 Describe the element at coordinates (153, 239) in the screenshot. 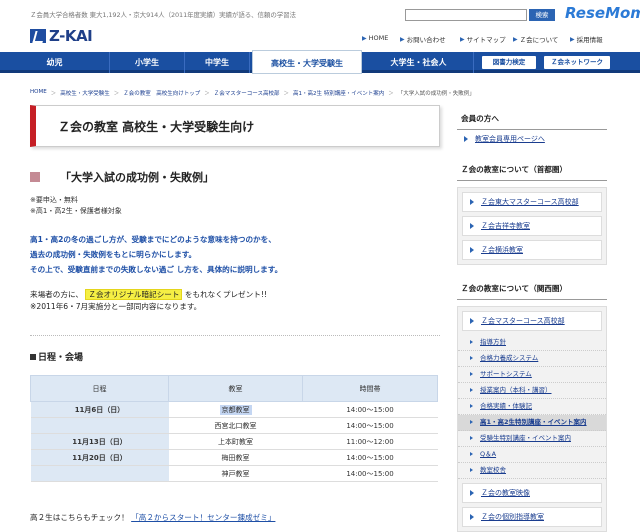

I see `lead-line: 高1・高2の冬の過ごし方が、受験までにどのような意味を持つのかを、` at that location.